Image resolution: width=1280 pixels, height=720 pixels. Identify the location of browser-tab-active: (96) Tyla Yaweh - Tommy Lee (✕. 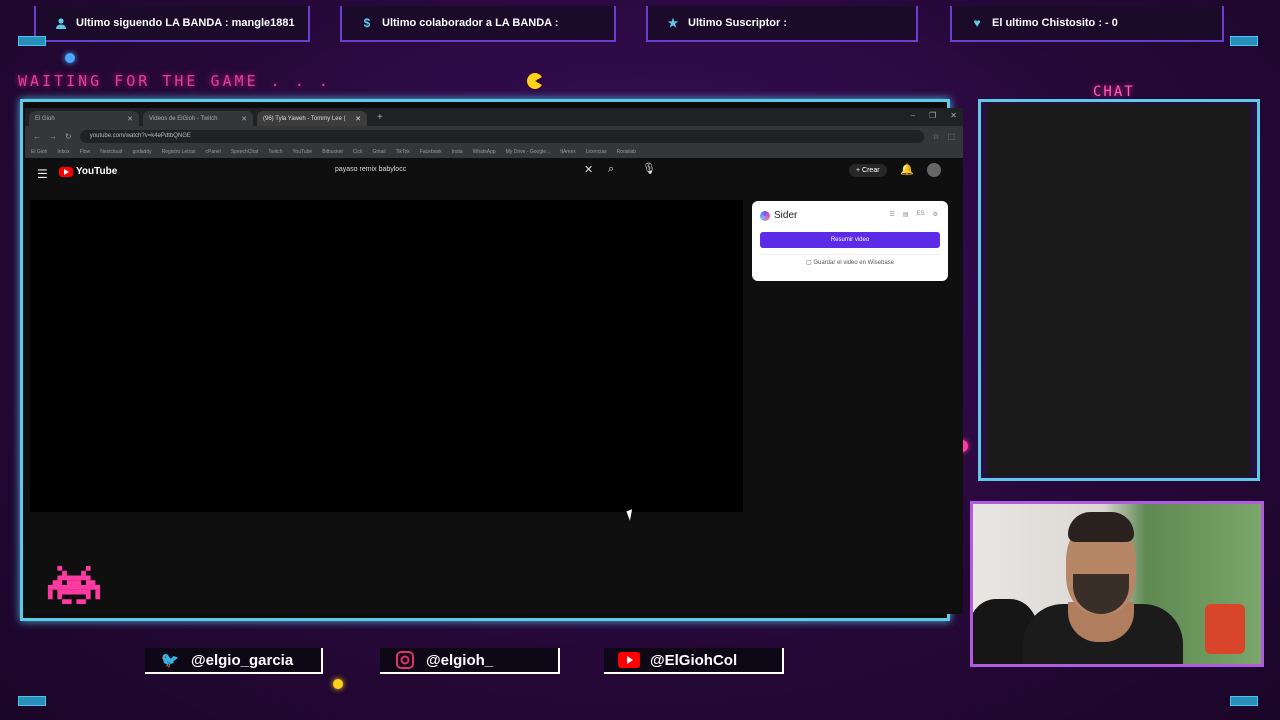
(312, 118).